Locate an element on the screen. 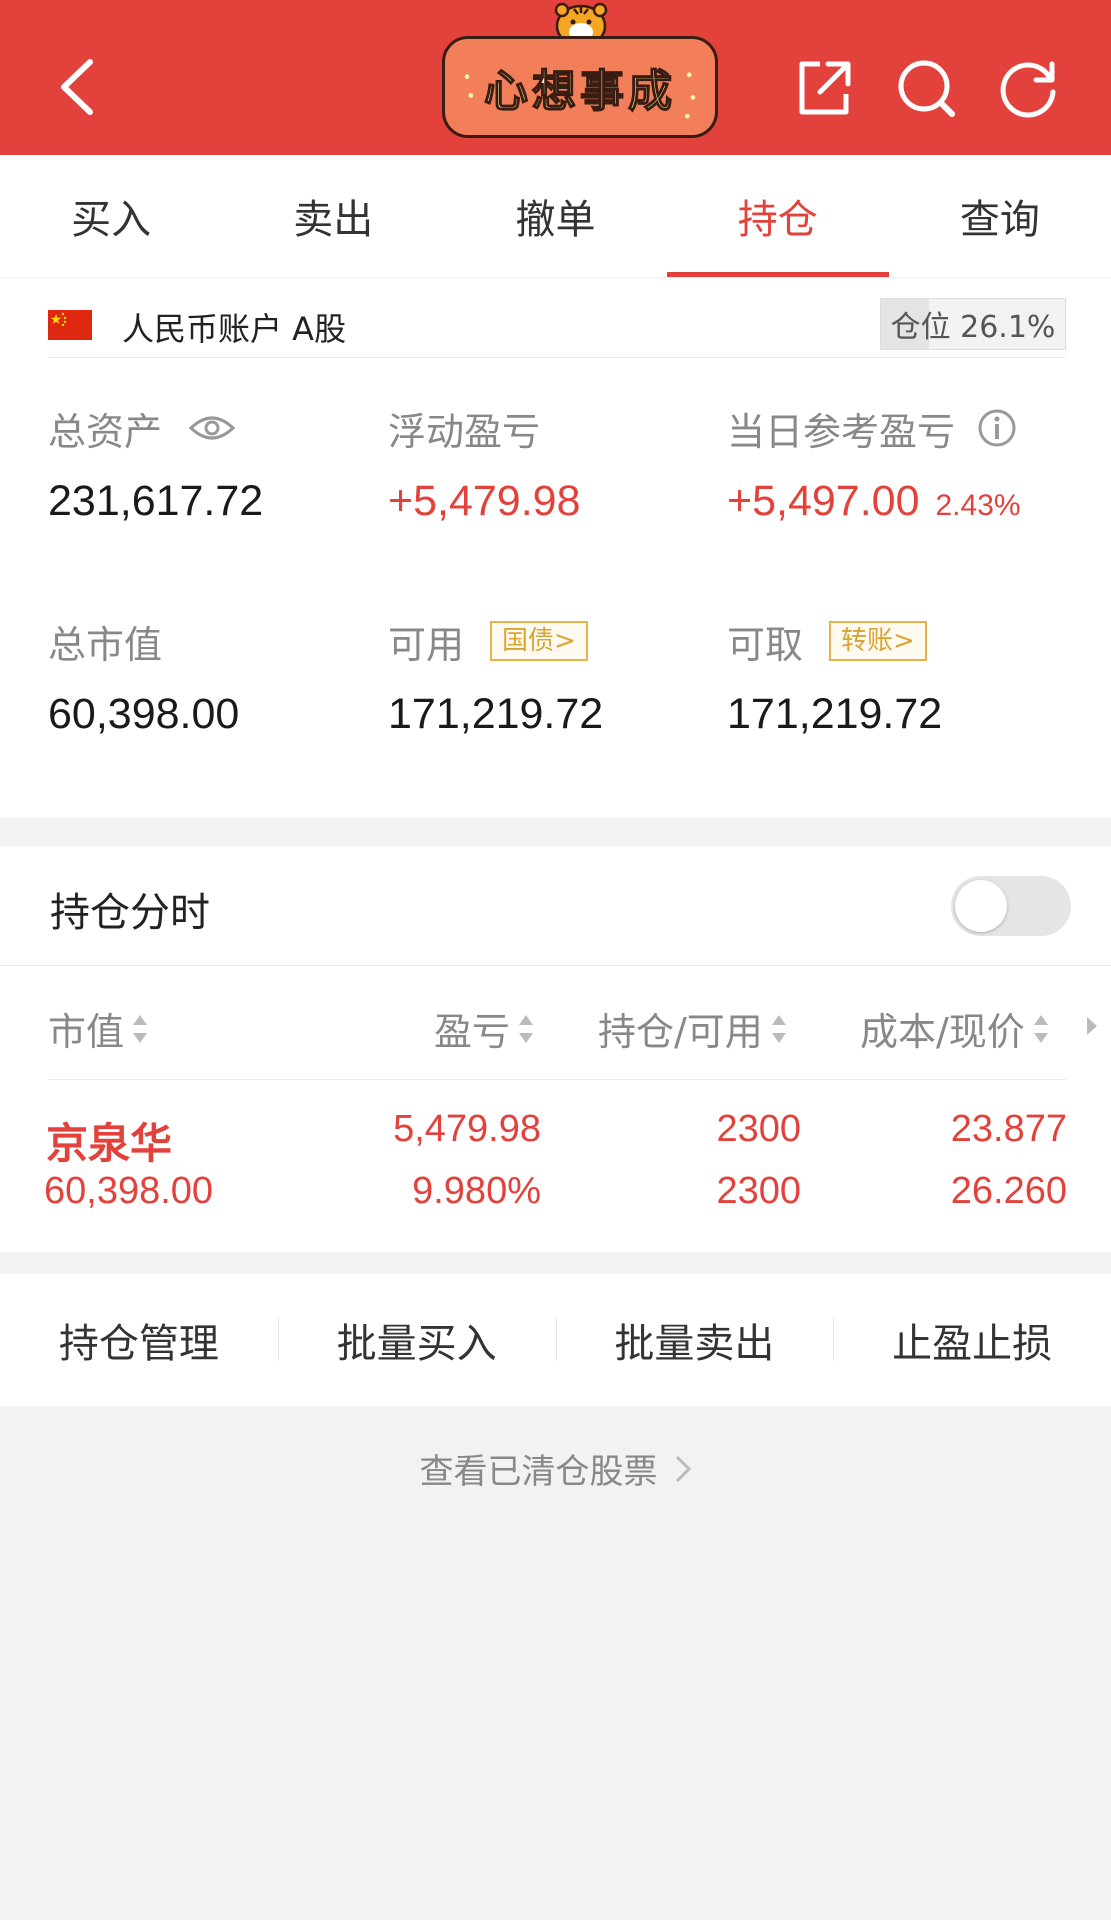 This screenshot has width=1111, height=1920. withdrawable-funds: 可取 转账> 171,219.72 is located at coordinates (834, 677).